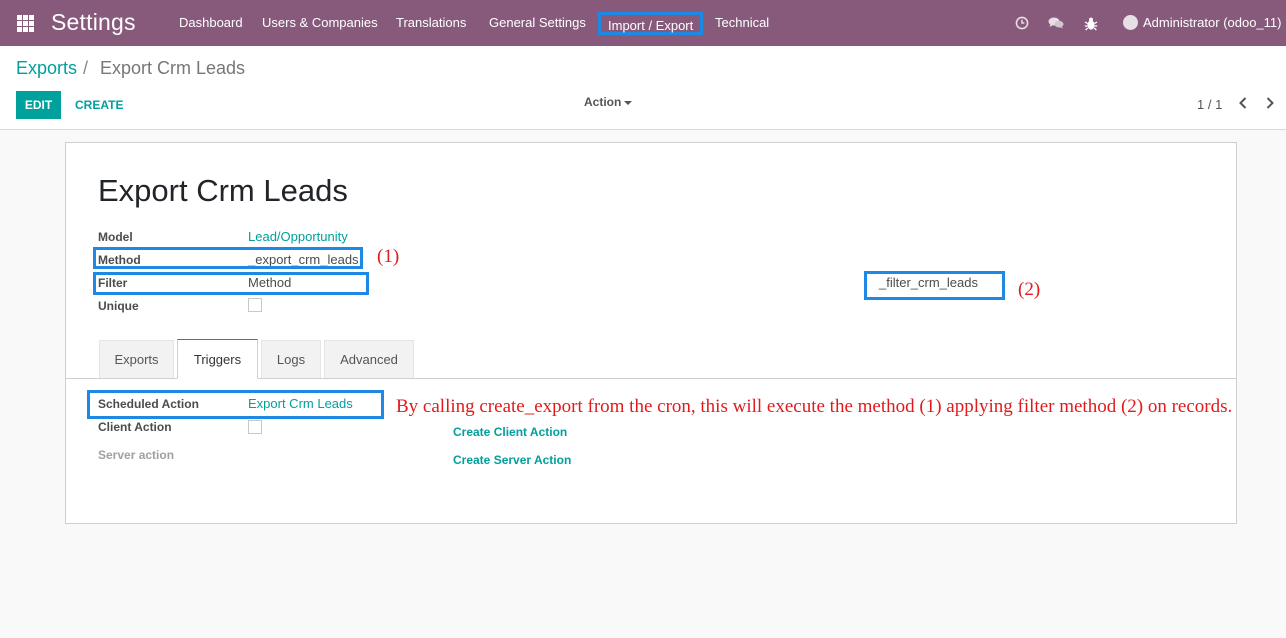 Image resolution: width=1286 pixels, height=638 pixels. I want to click on client-action-label: Client Action, so click(135, 427).